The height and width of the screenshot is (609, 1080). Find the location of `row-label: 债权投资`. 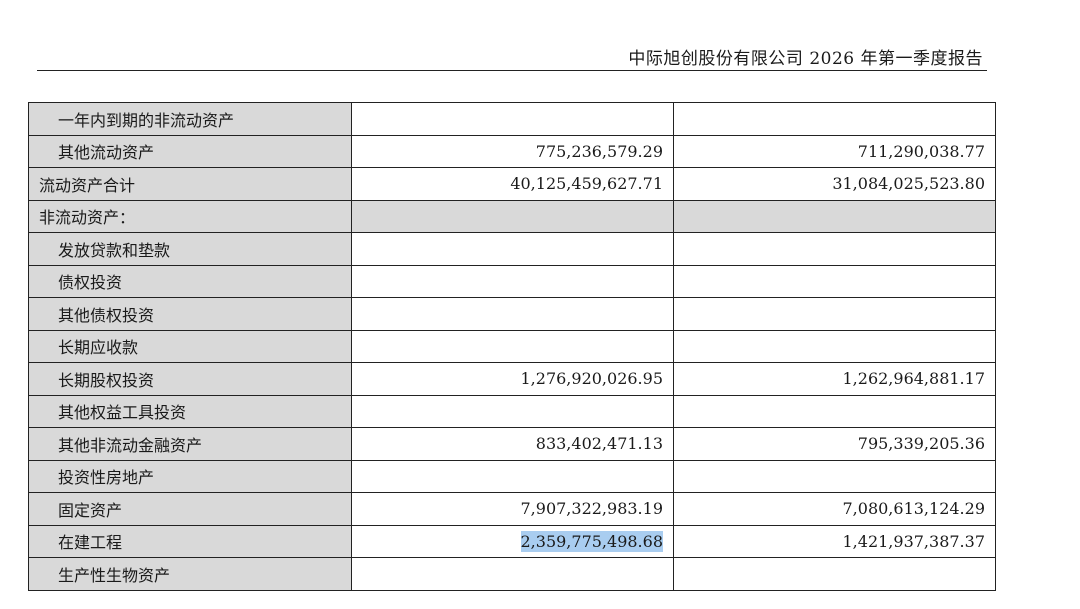

row-label: 债权投资 is located at coordinates (190, 281).